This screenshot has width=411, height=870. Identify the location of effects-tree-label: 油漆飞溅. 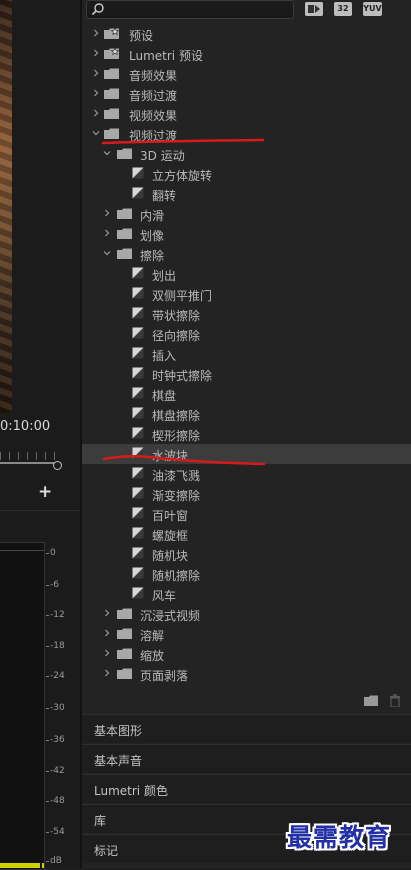
(176, 476).